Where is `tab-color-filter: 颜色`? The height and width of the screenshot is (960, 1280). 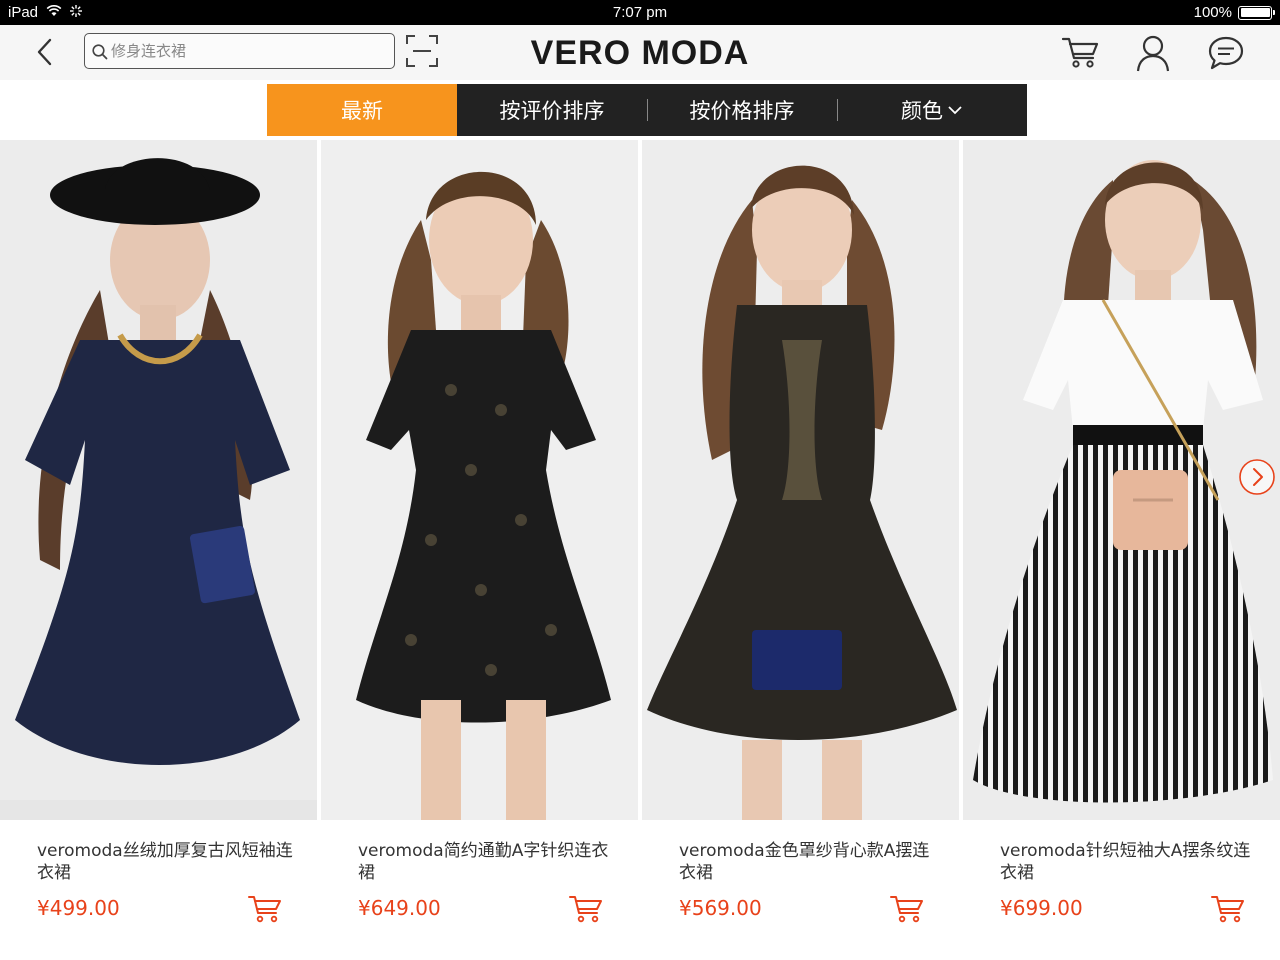
tab-color-filter: 颜色 is located at coordinates (932, 110).